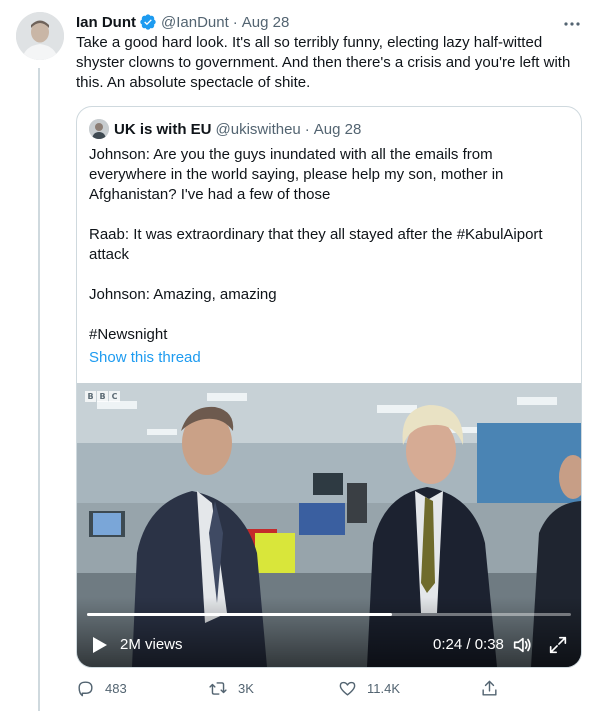 This screenshot has height=711, width=598. Describe the element at coordinates (101, 688) in the screenshot. I see `reply-button: 483` at that location.